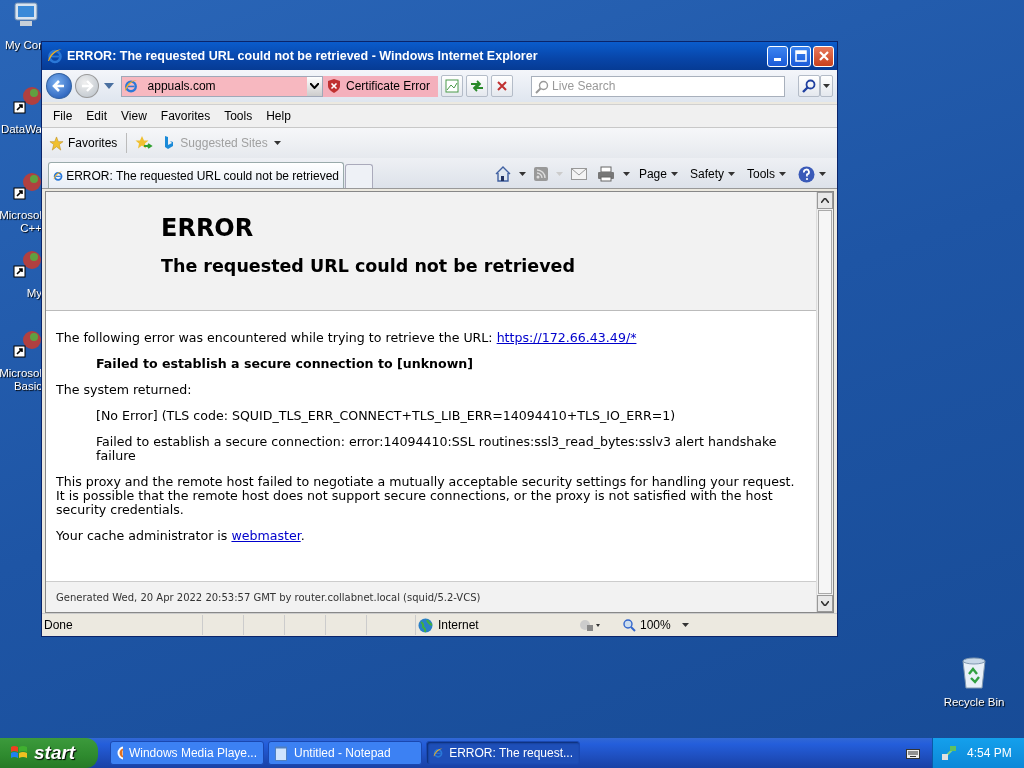 This screenshot has width=1024, height=768. What do you see at coordinates (124, 390) in the screenshot?
I see `system-returned-label: The system returned:` at bounding box center [124, 390].